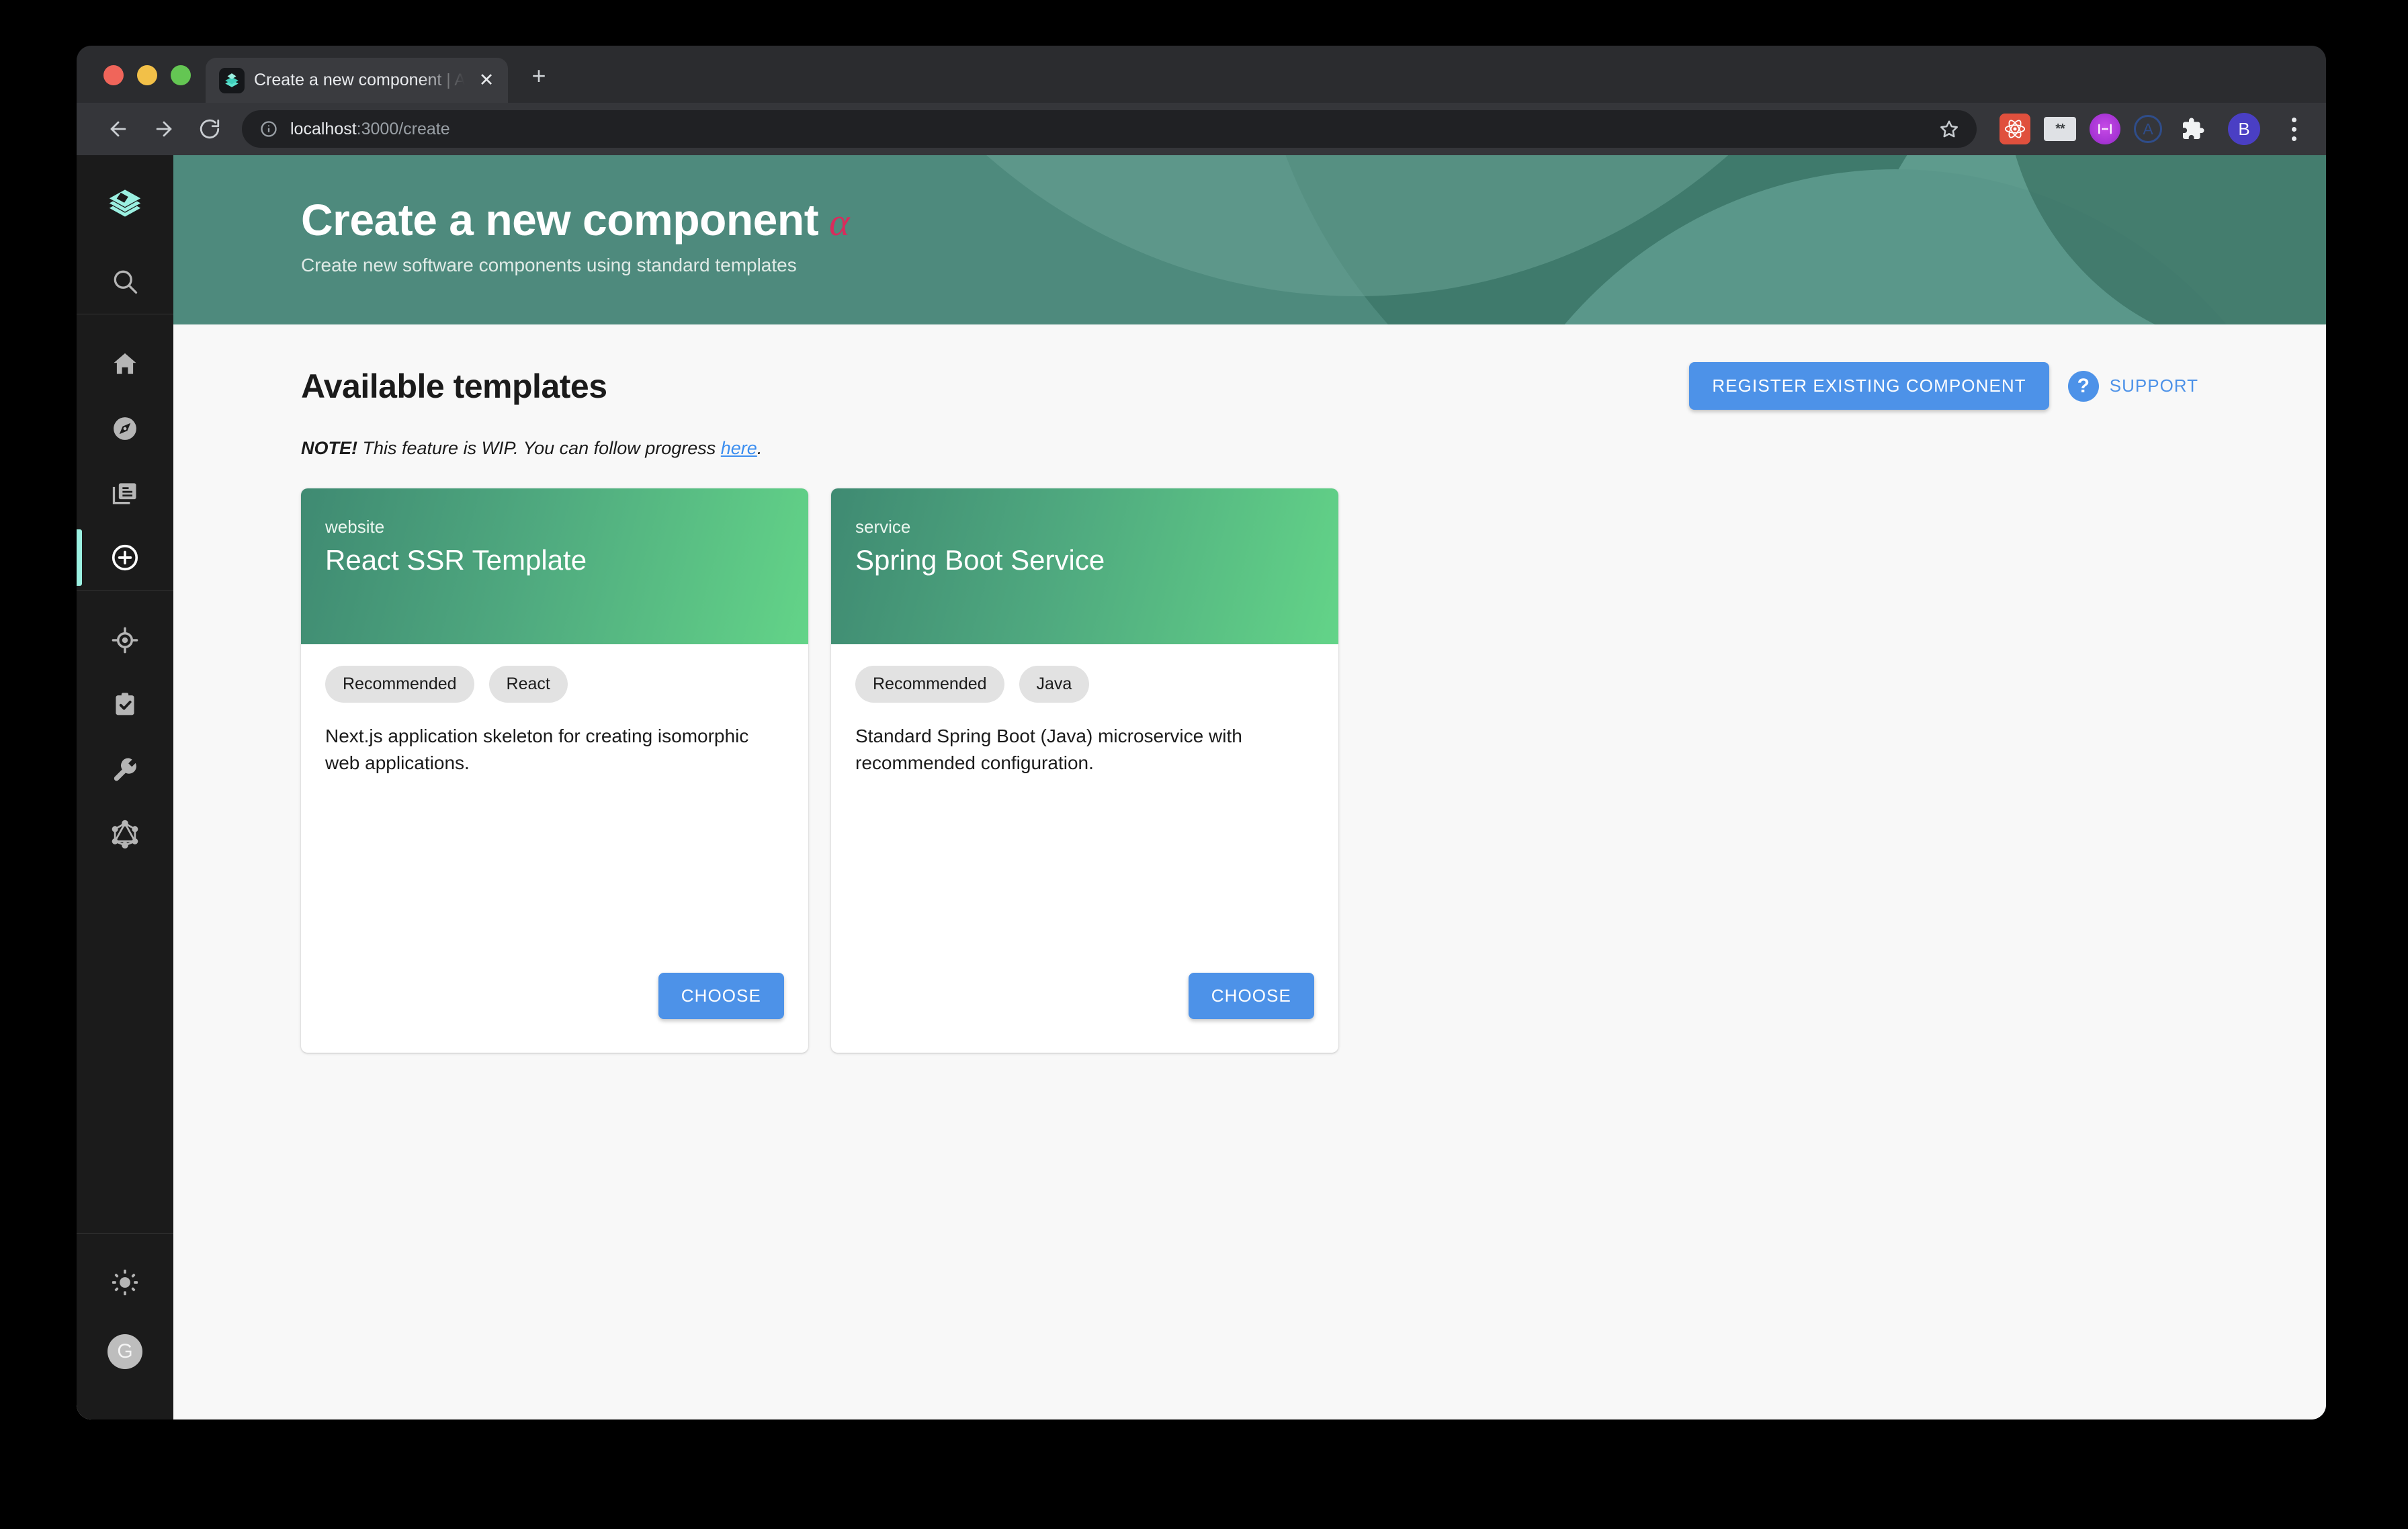  I want to click on sidebar-item-graphiql, so click(125, 833).